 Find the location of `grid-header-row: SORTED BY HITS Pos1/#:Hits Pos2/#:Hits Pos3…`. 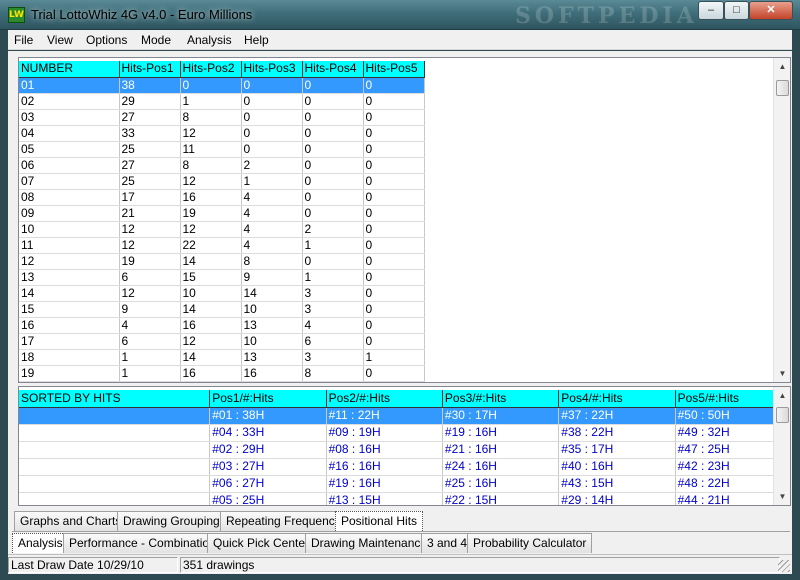

grid-header-row: SORTED BY HITS Pos1/#:Hits Pos2/#:Hits Pos3… is located at coordinates (404, 399).